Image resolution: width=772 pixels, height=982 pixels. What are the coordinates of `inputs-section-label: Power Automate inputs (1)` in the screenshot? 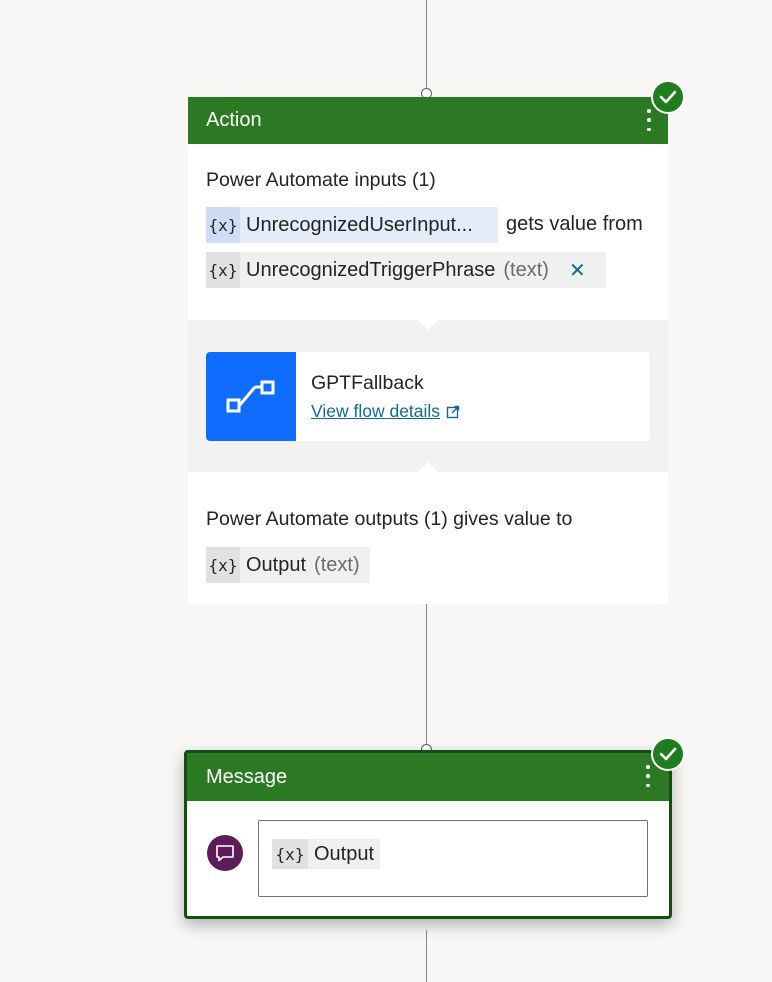 It's located at (321, 180).